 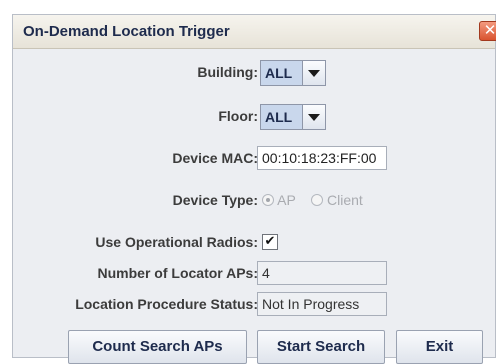 I want to click on number-of-locator-aps-label: Number of Locator APs:, so click(x=178, y=273).